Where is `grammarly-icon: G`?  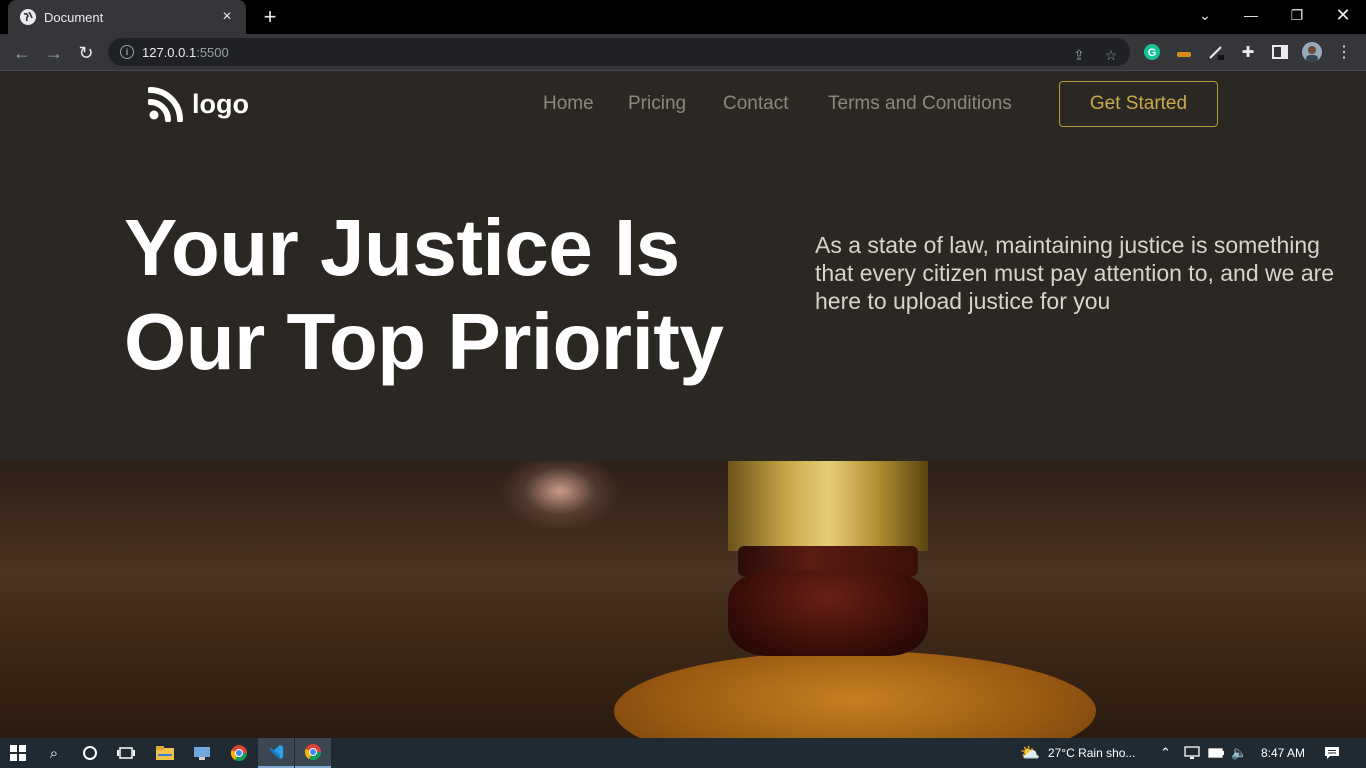 grammarly-icon: G is located at coordinates (1152, 52).